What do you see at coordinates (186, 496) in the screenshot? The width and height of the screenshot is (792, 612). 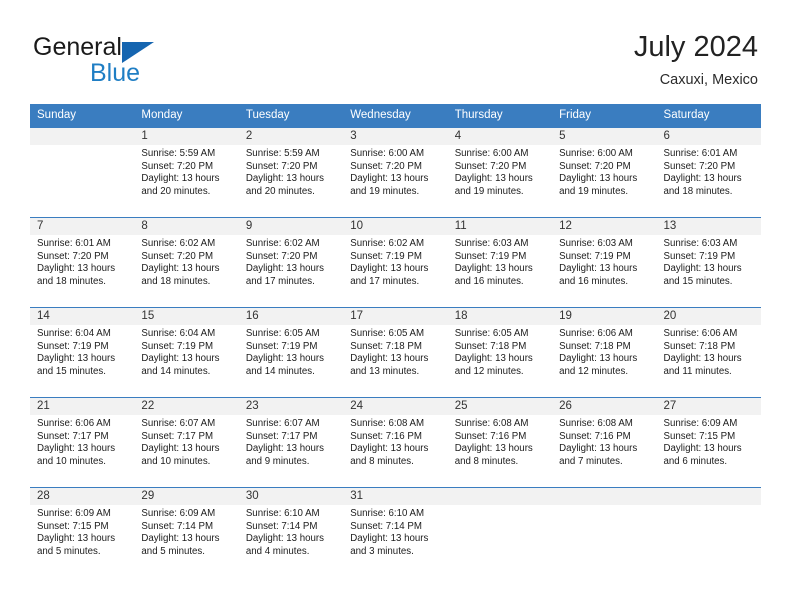 I see `day-number: 29` at bounding box center [186, 496].